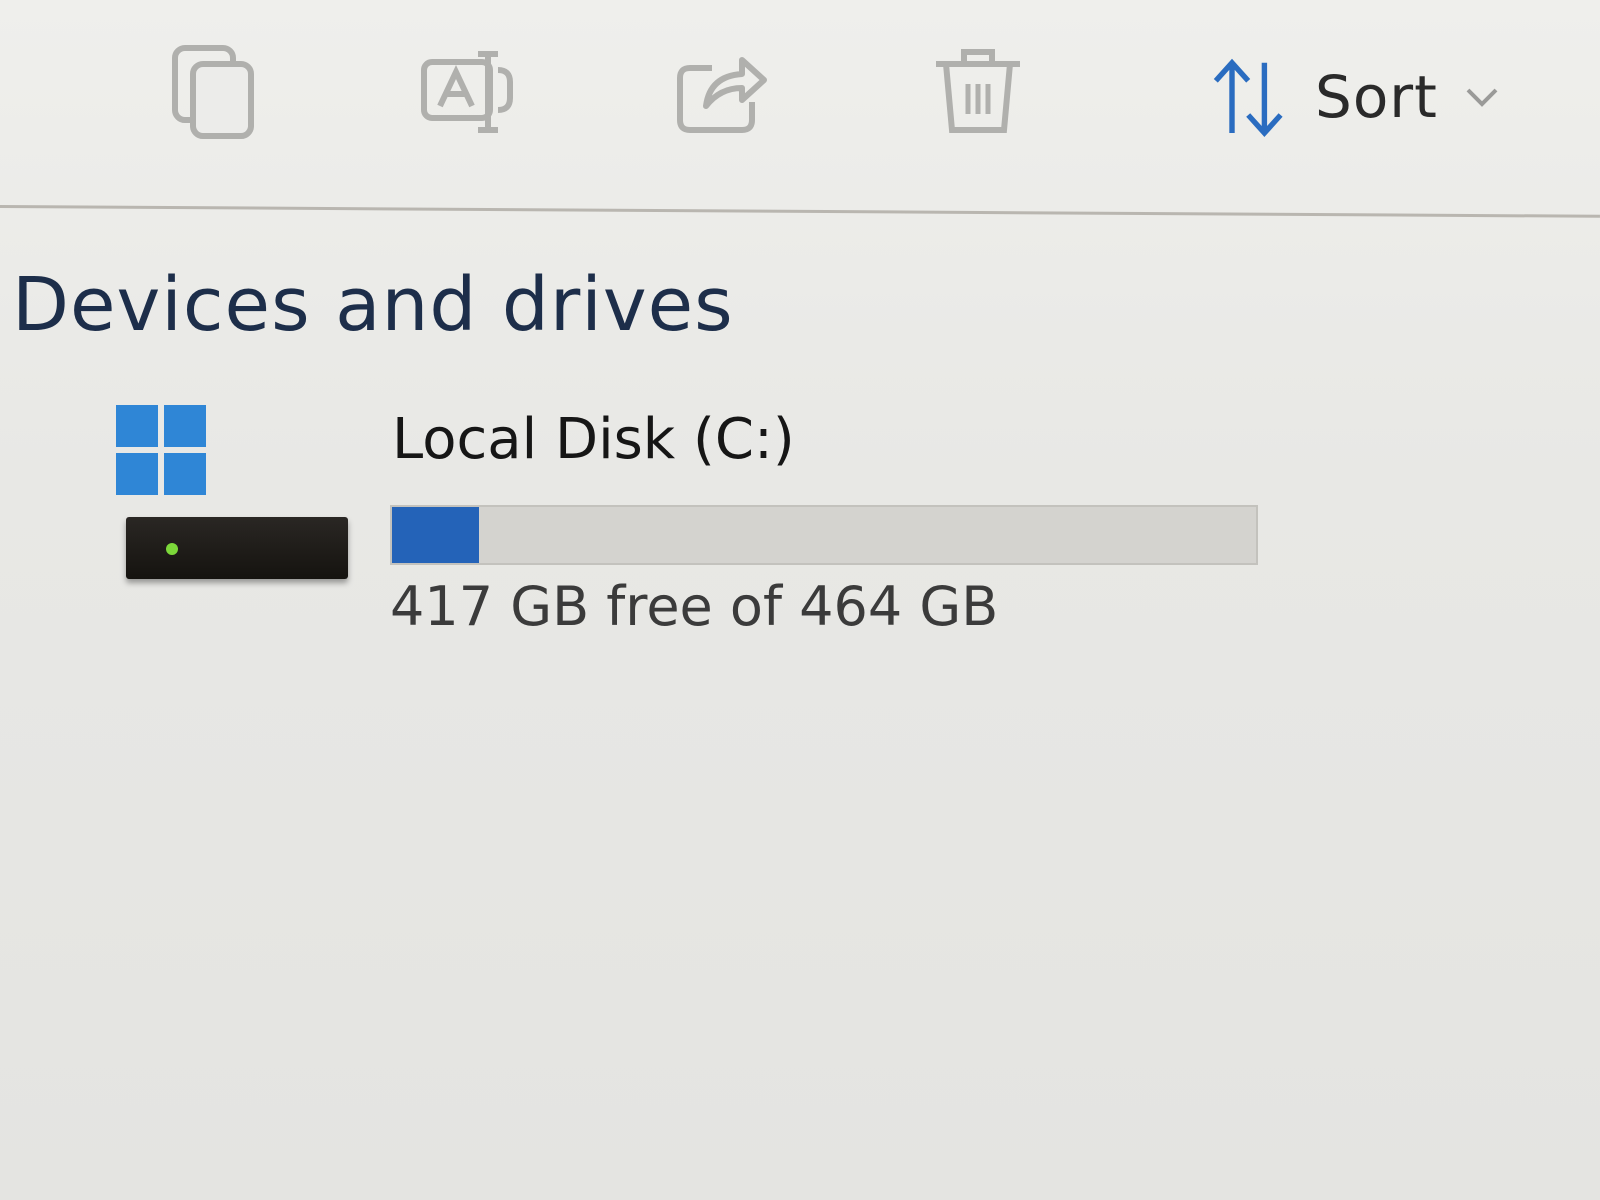 This screenshot has width=1600, height=1200. Describe the element at coordinates (230, 500) in the screenshot. I see `windows-drive-icon` at that location.